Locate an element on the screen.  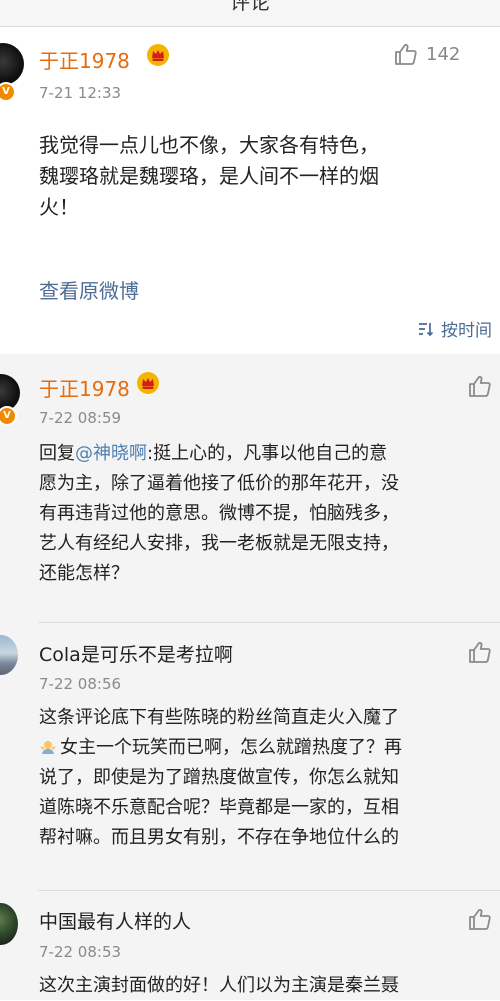
reply-2-like-button is located at coordinates (480, 652).